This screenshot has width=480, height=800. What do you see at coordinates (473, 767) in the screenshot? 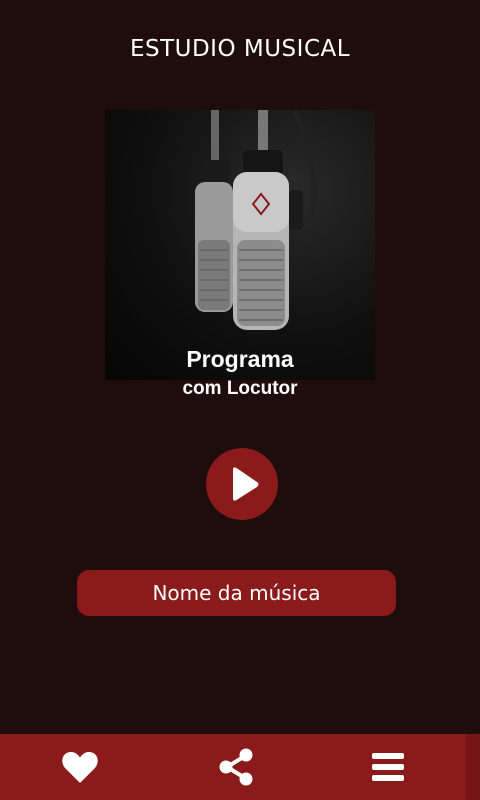
I see `nav-edge-divider` at bounding box center [473, 767].